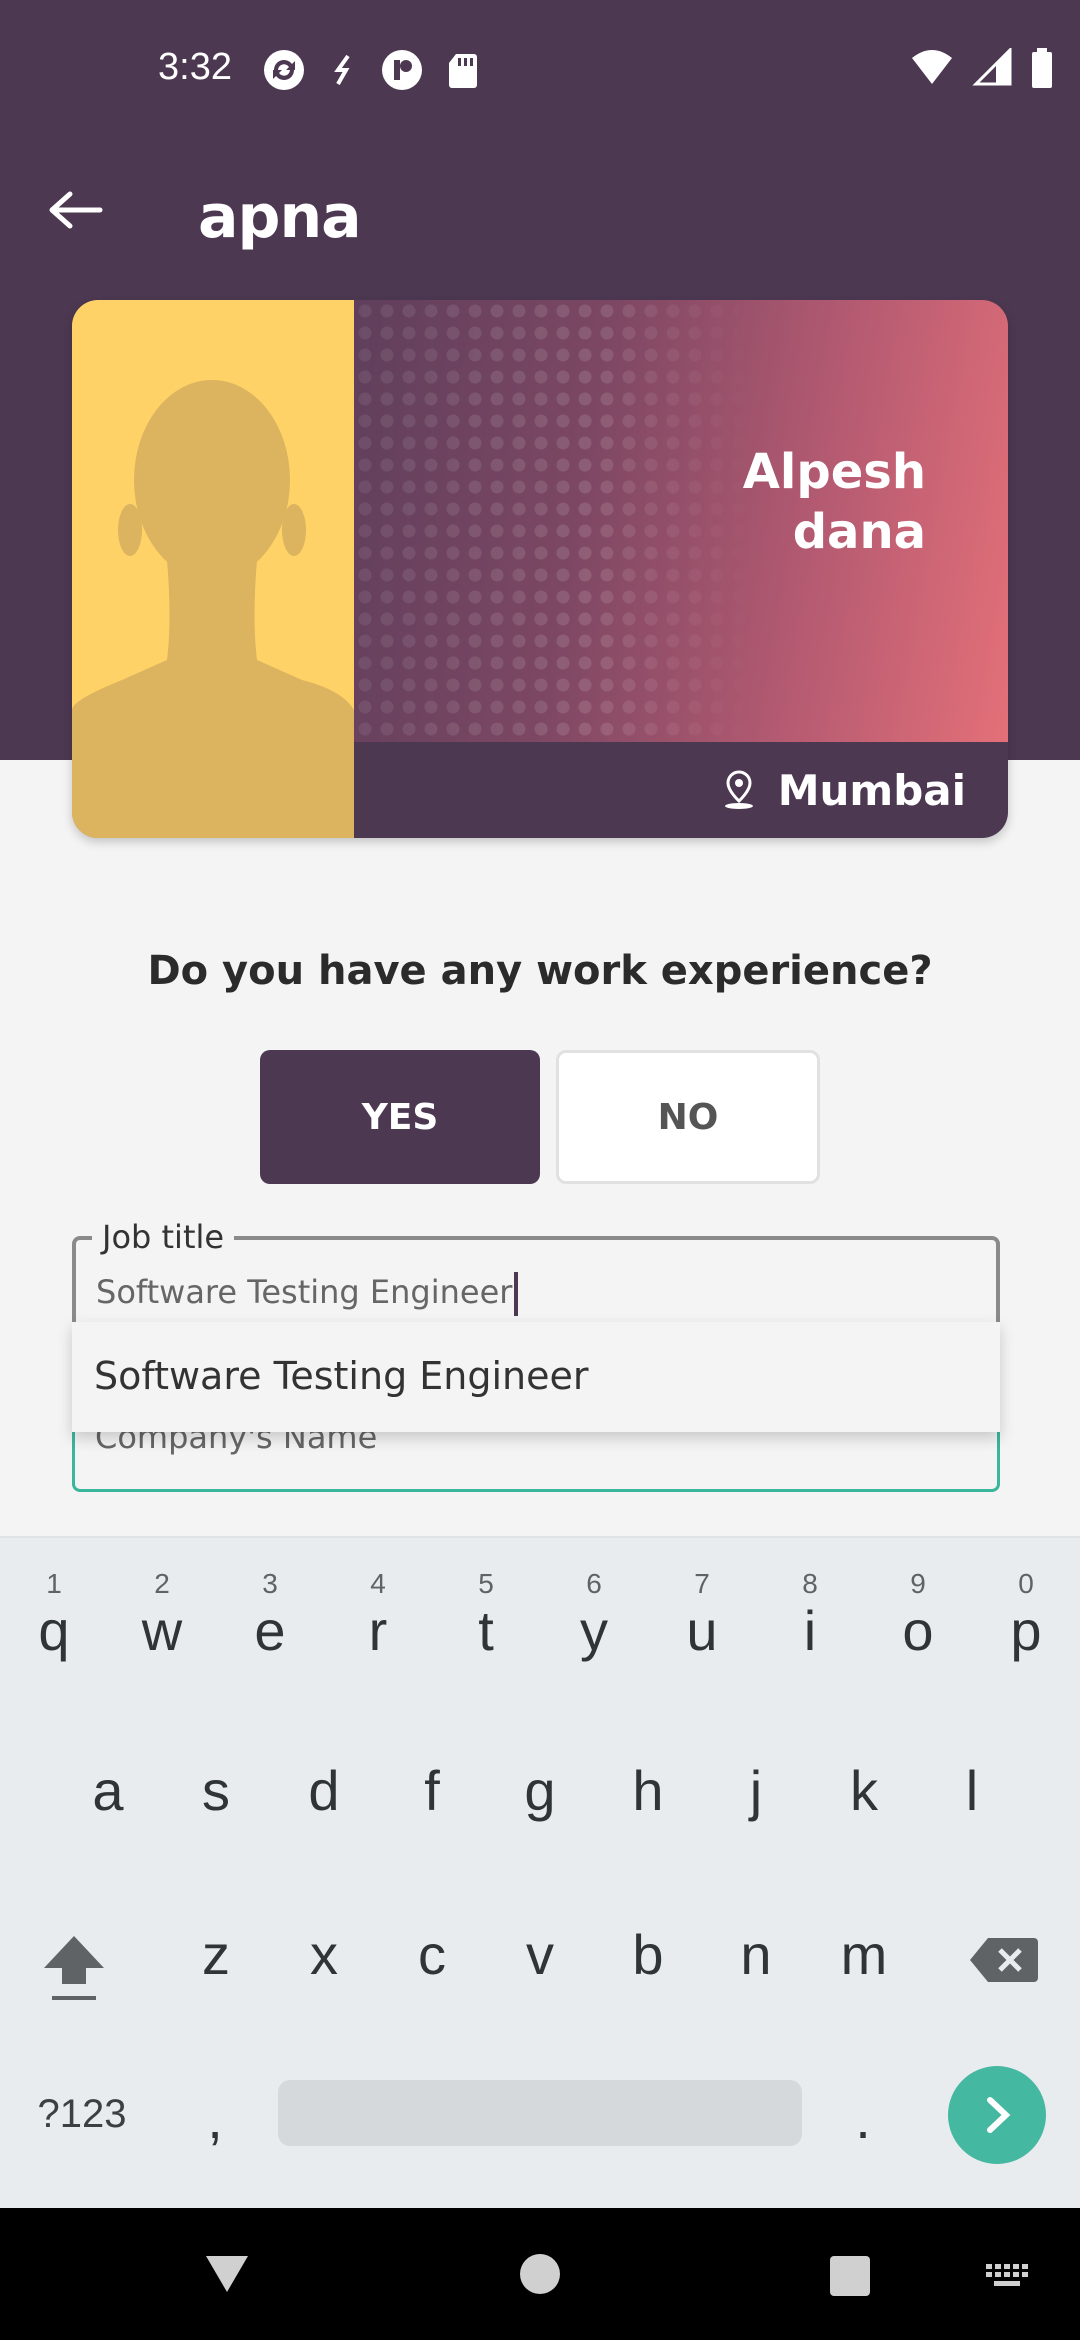 Image resolution: width=1080 pixels, height=2340 pixels. What do you see at coordinates (863, 2118) in the screenshot?
I see `period-key: .` at bounding box center [863, 2118].